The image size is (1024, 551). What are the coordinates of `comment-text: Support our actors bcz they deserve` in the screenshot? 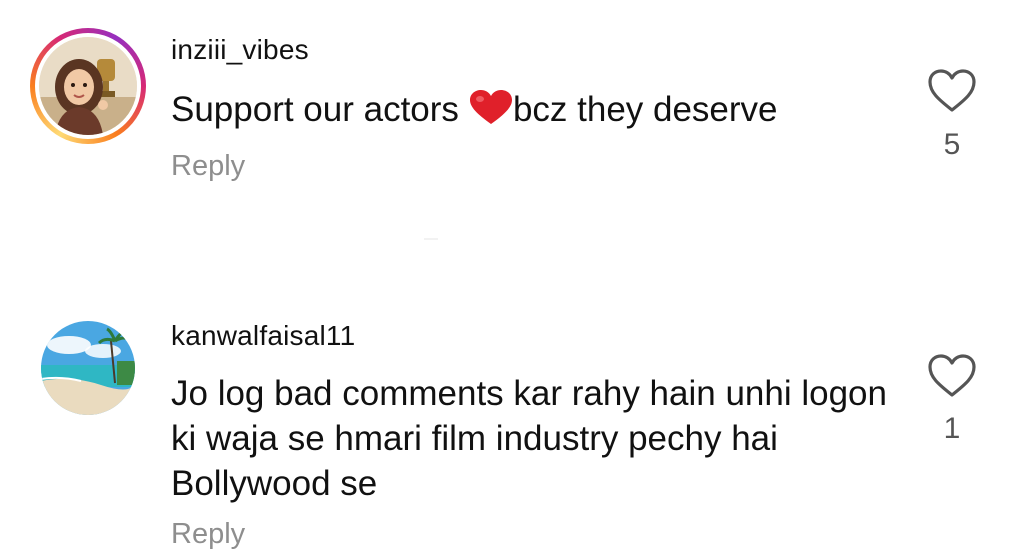 It's located at (474, 109).